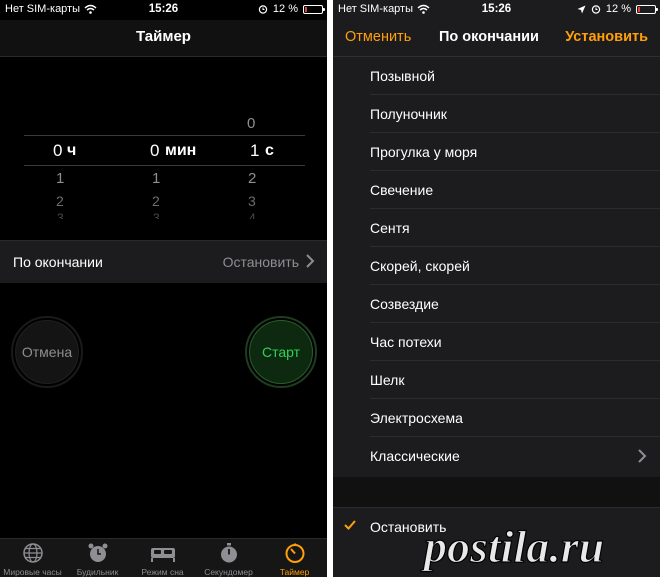 This screenshot has width=660, height=577. I want to click on sound-name: Созвездие, so click(404, 304).